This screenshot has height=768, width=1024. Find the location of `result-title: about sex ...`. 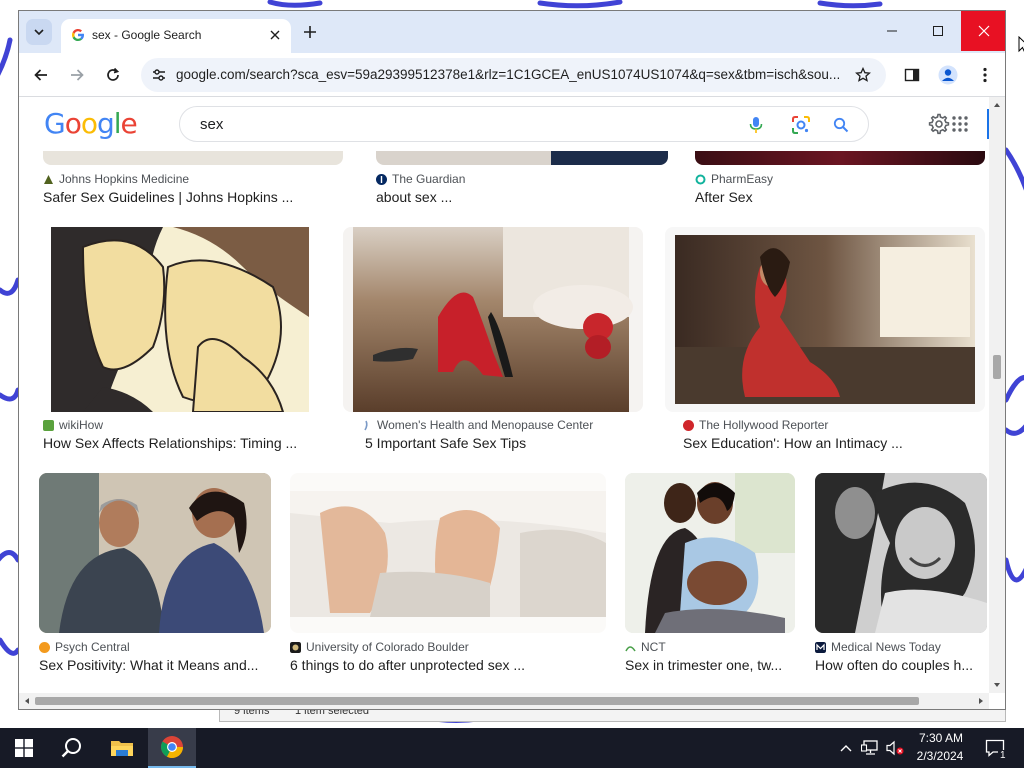

result-title: about sex ... is located at coordinates (526, 197).